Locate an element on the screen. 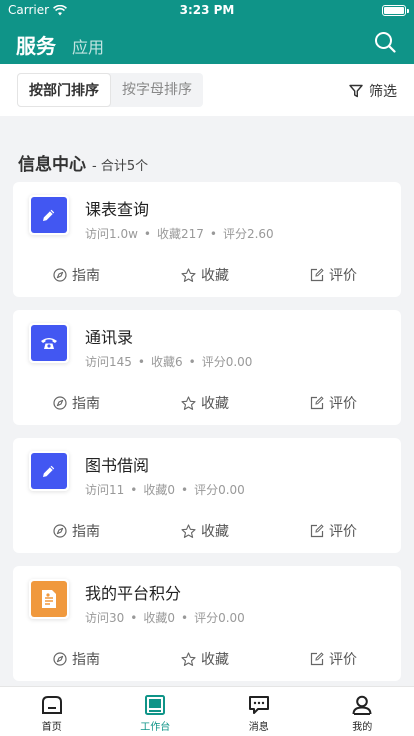  service-name: 课表查询 is located at coordinates (117, 209).